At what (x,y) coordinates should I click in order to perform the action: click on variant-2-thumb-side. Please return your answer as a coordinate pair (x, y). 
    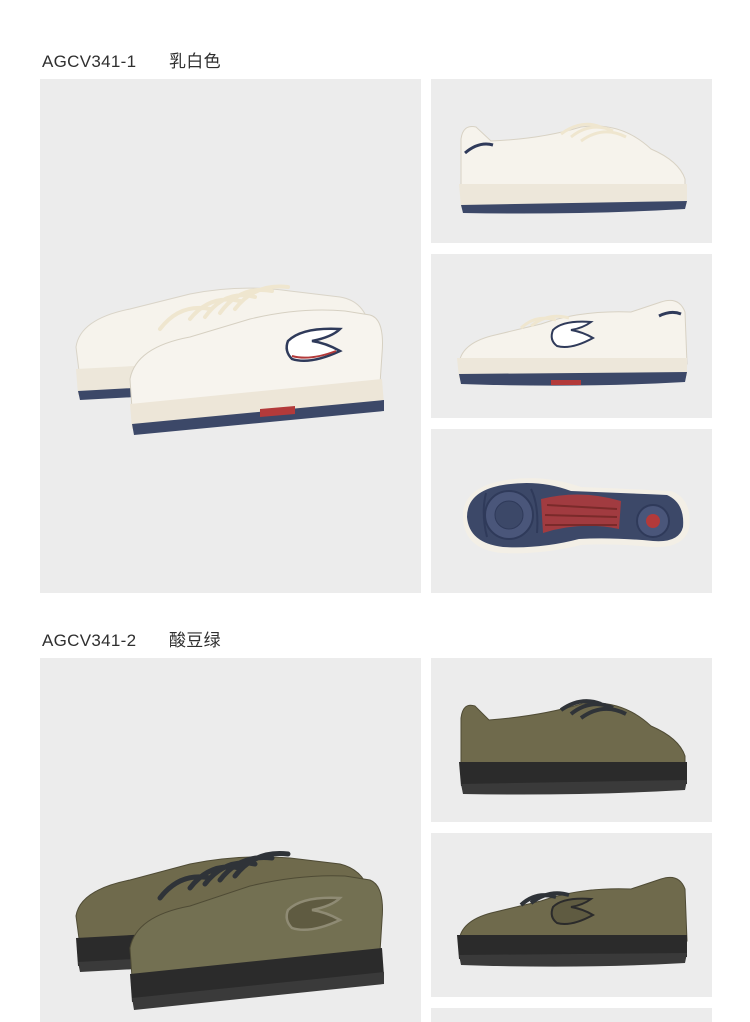
    Looking at the image, I should click on (571, 740).